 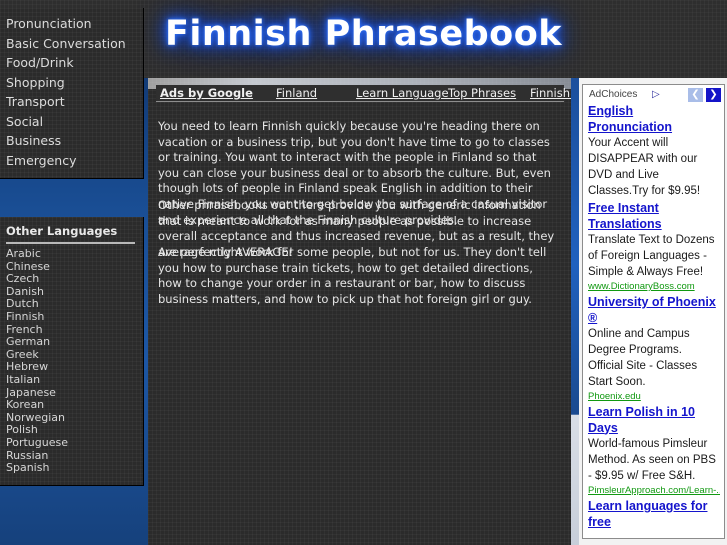 I want to click on ad-title-link: Free Instant Translations, so click(x=654, y=216).